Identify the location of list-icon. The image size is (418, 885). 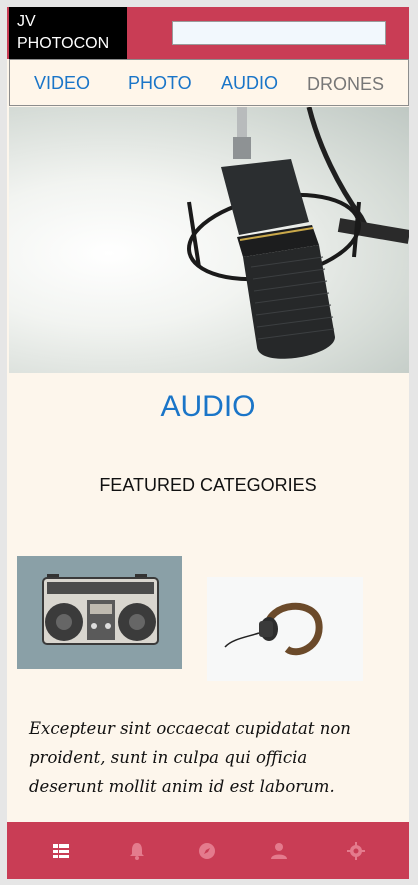
(61, 851).